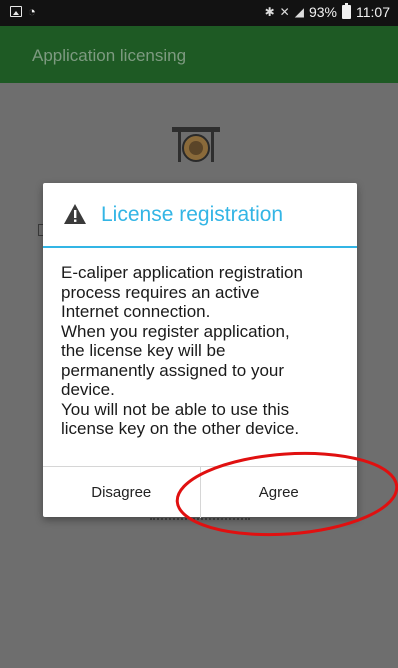  I want to click on background-text, so click(200, 524).